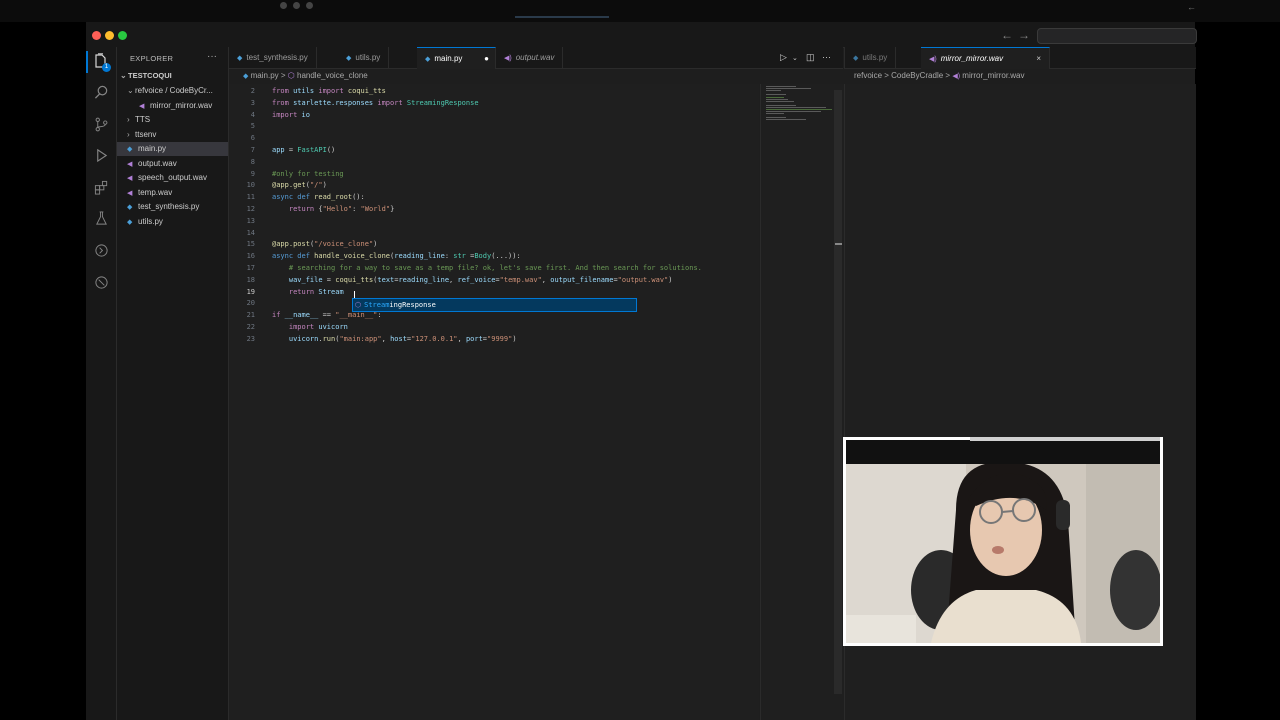 The image size is (1280, 720). Describe the element at coordinates (1024, 35) in the screenshot. I see `nav-forward-icon: →` at that location.